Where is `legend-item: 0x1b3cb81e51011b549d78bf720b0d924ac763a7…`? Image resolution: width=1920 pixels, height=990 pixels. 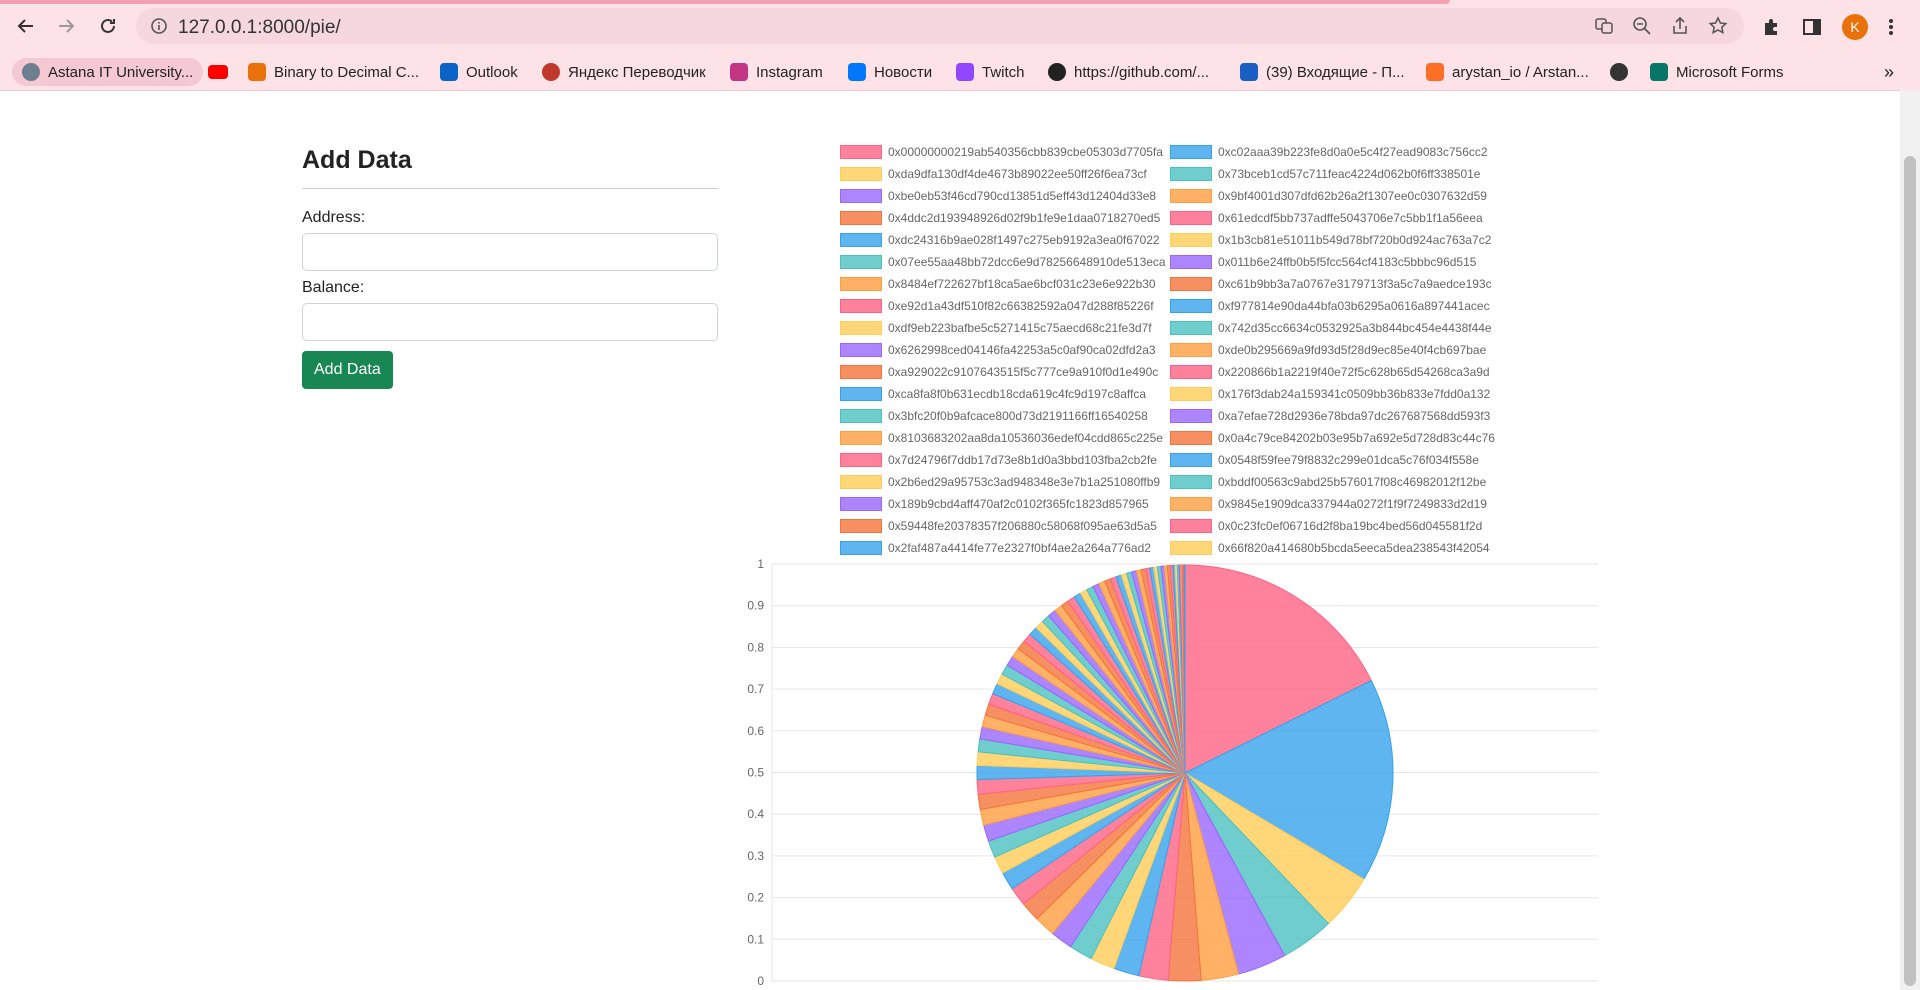
legend-item: 0x1b3cb81e51011b549d78bf720b0d924ac763a7… is located at coordinates (1330, 240).